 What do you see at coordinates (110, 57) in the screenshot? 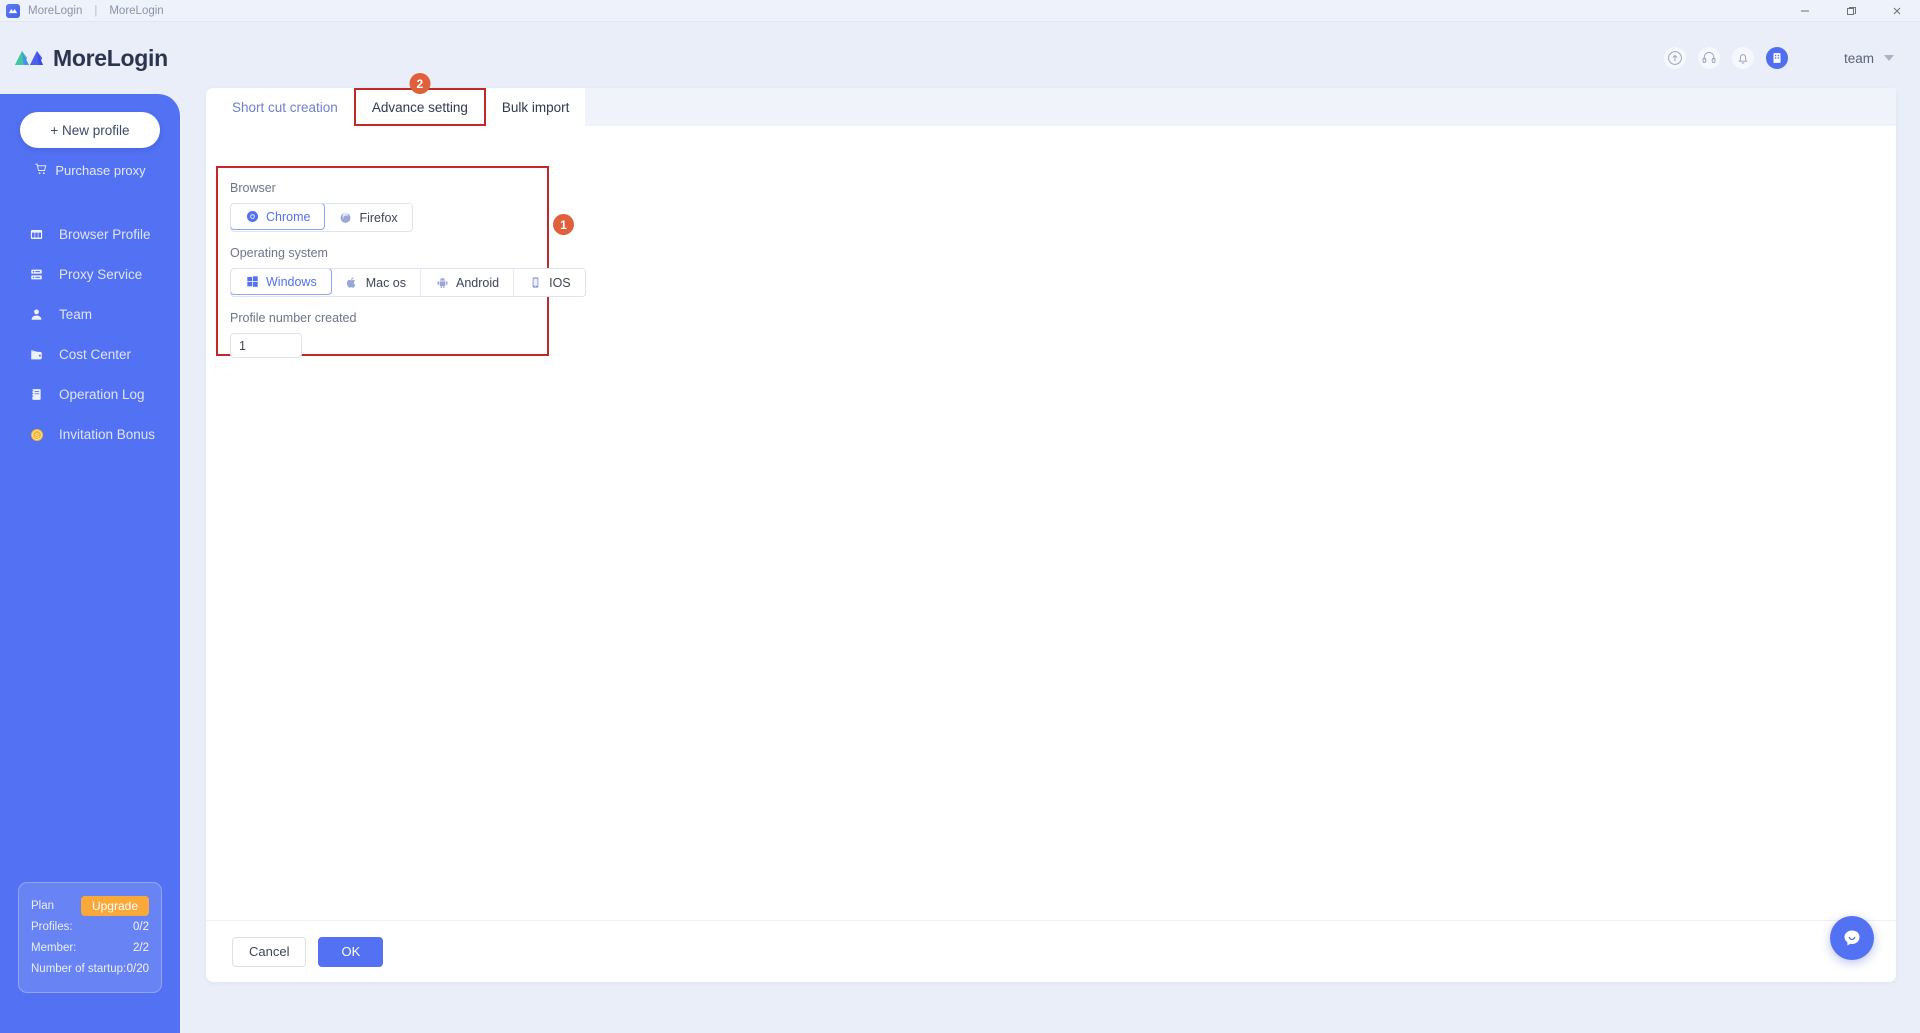
I see `brand-name: MoreLogin` at bounding box center [110, 57].